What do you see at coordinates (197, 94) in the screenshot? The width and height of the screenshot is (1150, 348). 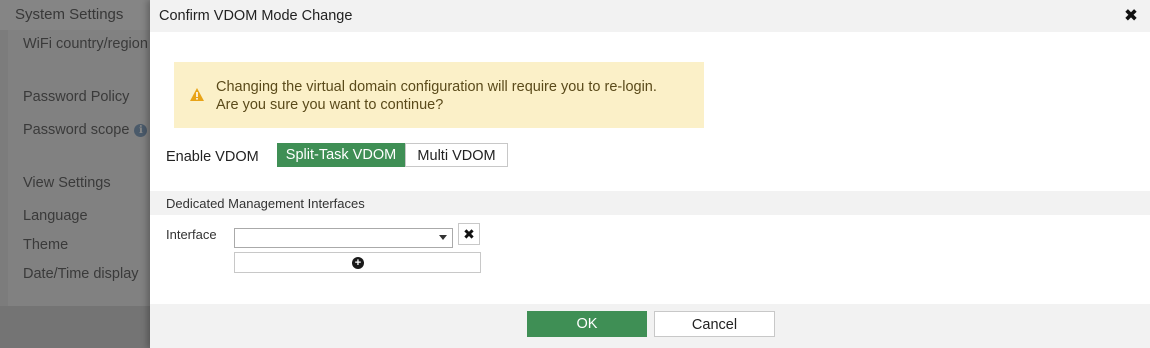 I see `warning-icon` at bounding box center [197, 94].